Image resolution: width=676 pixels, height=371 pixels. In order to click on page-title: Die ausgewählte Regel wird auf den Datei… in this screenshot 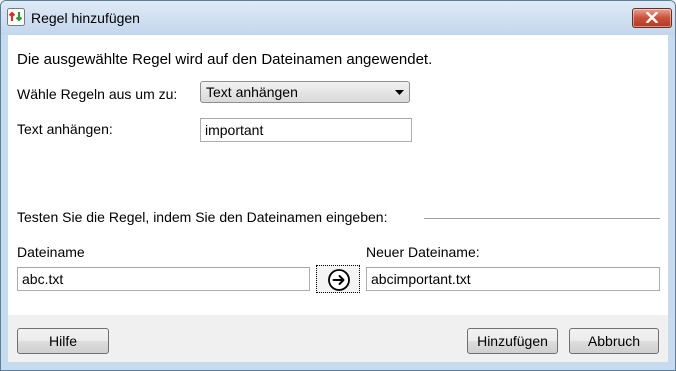, I will do `click(225, 59)`.